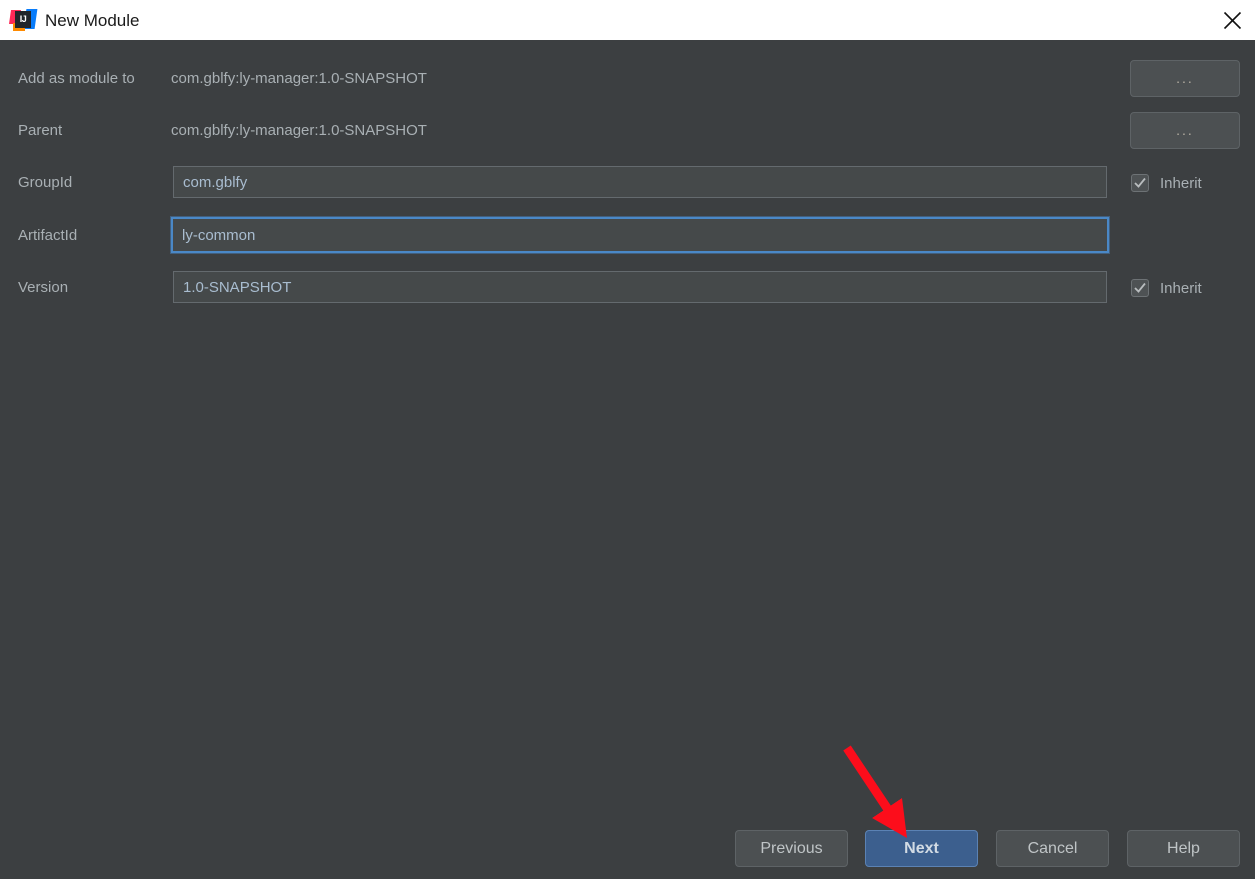 Image resolution: width=1255 pixels, height=879 pixels. Describe the element at coordinates (1181, 288) in the screenshot. I see `inherit-label-version: Inherit` at that location.